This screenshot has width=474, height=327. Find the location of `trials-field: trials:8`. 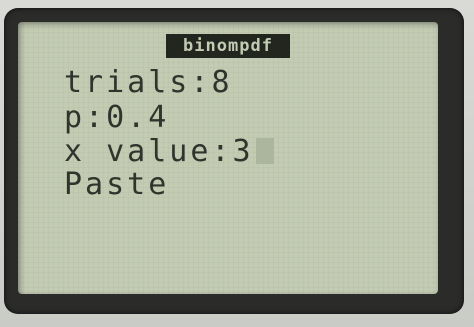

trials-field: trials:8 is located at coordinates (148, 83).